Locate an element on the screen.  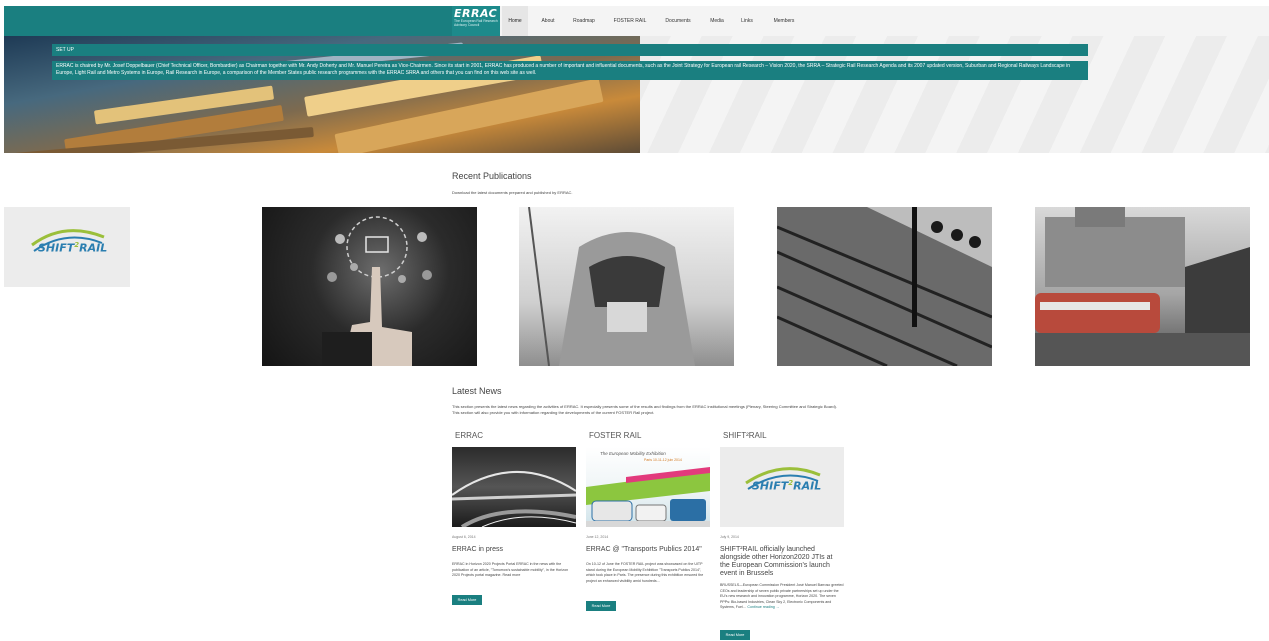
nav-links: Links is located at coordinates (747, 21).